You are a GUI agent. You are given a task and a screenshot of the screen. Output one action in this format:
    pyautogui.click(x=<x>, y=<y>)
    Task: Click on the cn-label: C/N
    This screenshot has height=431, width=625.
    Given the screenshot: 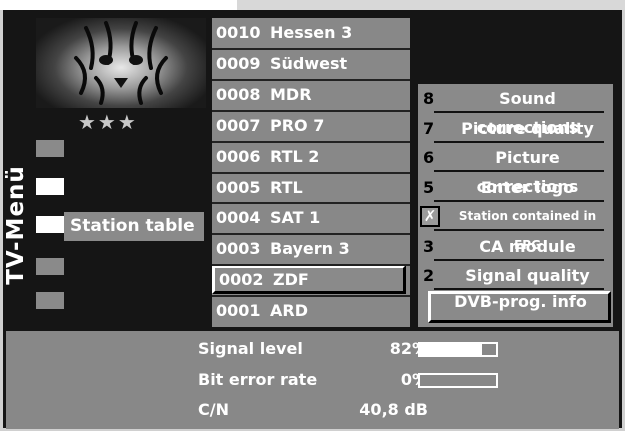 What is the action you would take?
    pyautogui.click(x=213, y=409)
    